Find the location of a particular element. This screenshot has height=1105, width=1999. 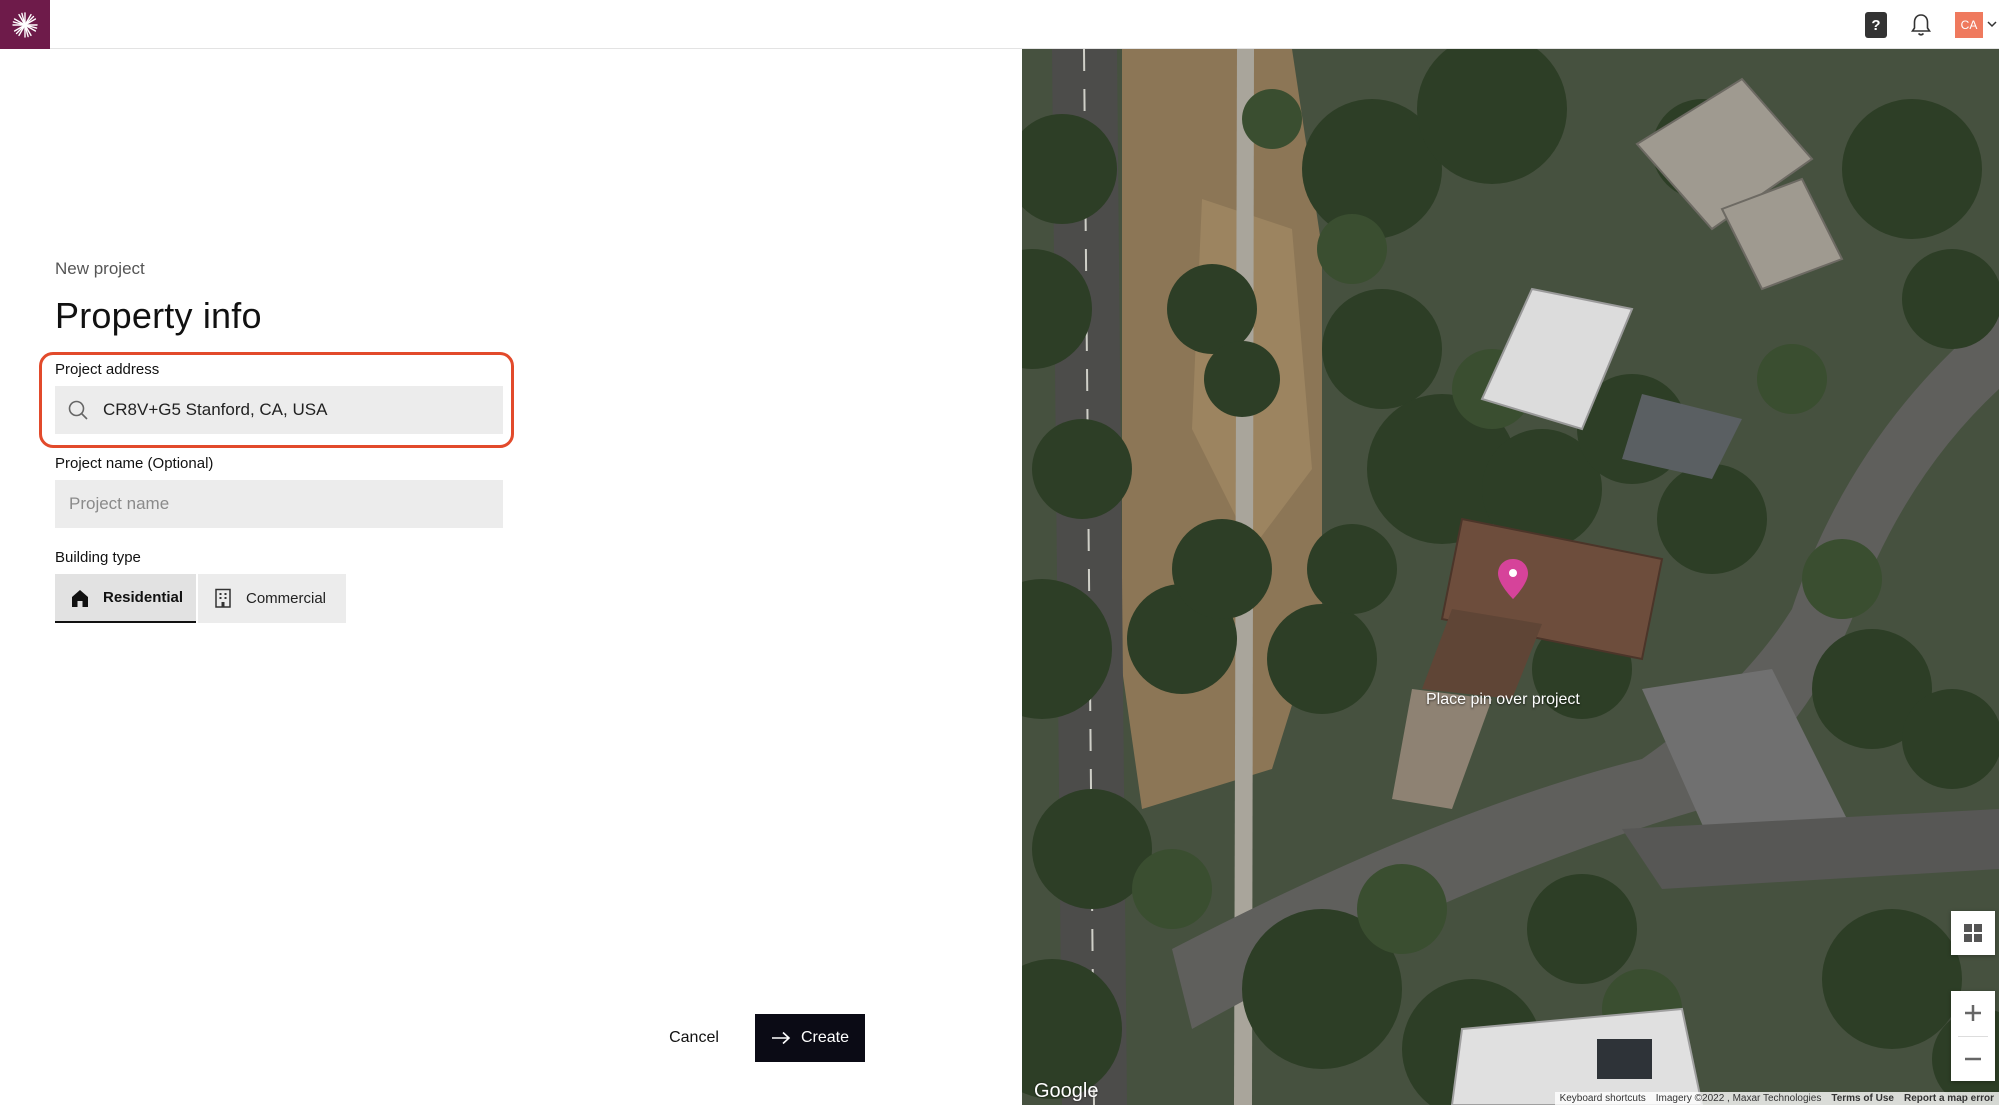

building-icon is located at coordinates (223, 598).